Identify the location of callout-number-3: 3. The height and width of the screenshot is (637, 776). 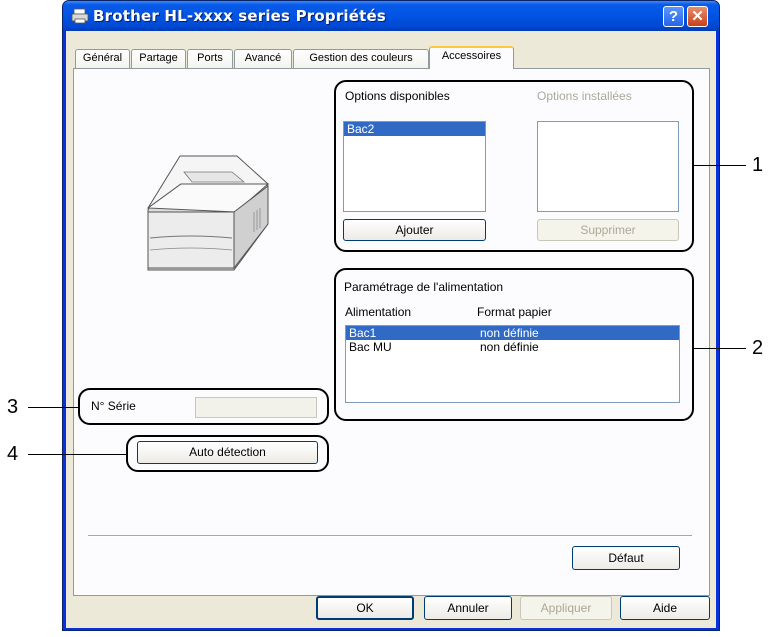
(13, 407).